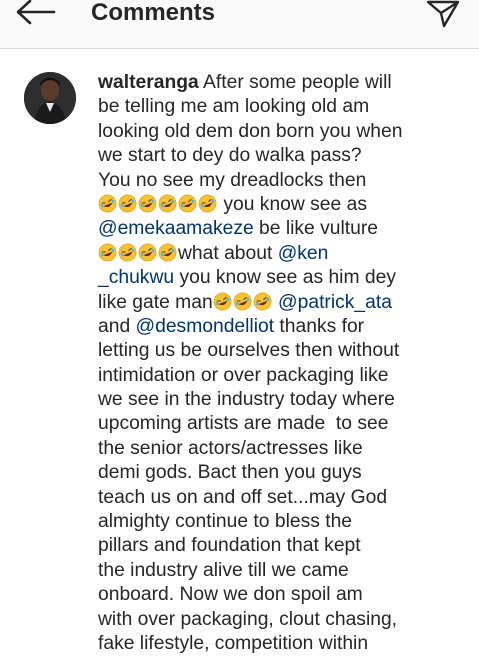 Image resolution: width=479 pixels, height=662 pixels. Describe the element at coordinates (239, 24) in the screenshot. I see `comments-header: Comments` at that location.